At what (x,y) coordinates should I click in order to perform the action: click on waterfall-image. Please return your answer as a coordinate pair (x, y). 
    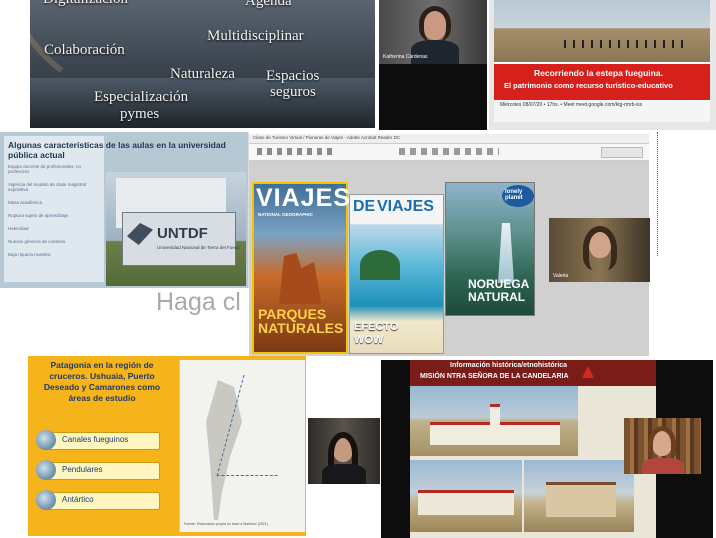
    Looking at the image, I should click on (506, 253).